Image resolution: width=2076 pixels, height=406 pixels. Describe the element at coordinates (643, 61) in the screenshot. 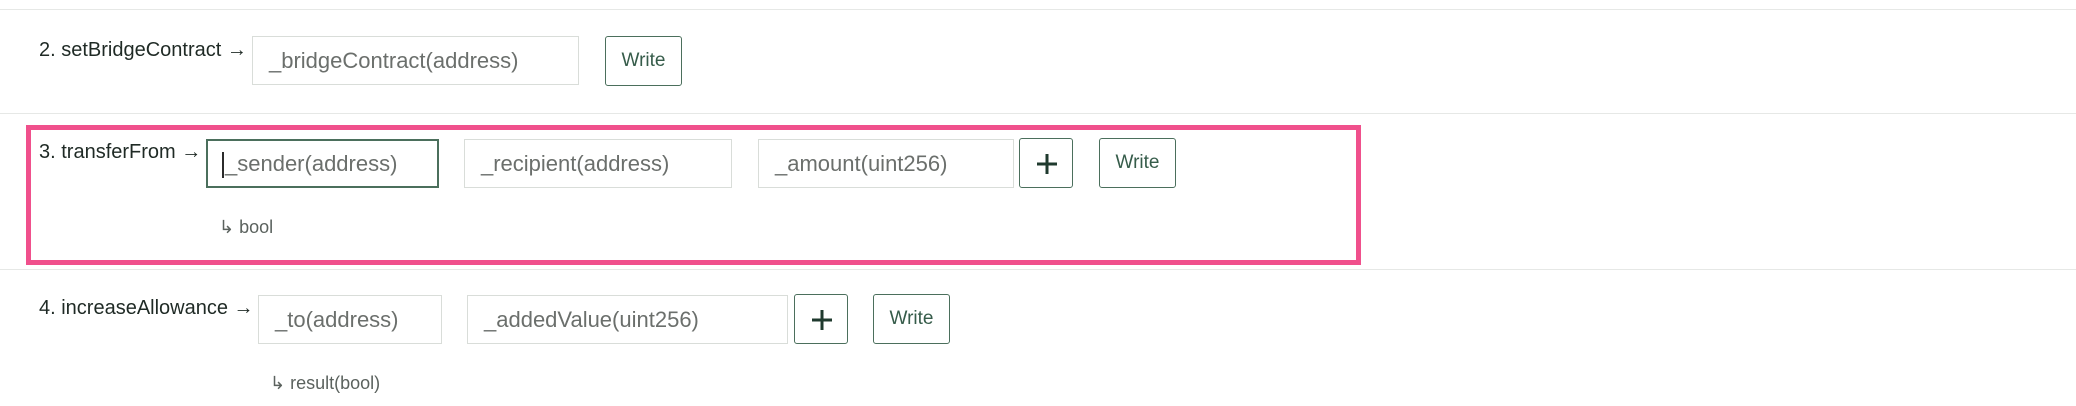

I see `write-button-setBridgeContract: Write` at that location.